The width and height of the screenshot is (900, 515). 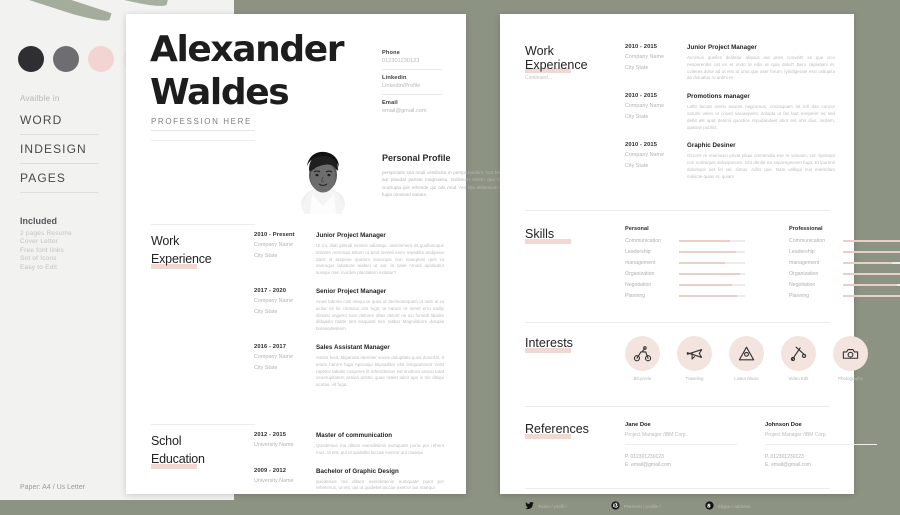 What do you see at coordinates (40, 98) in the screenshot?
I see `available-in-label: Availble in` at bounding box center [40, 98].